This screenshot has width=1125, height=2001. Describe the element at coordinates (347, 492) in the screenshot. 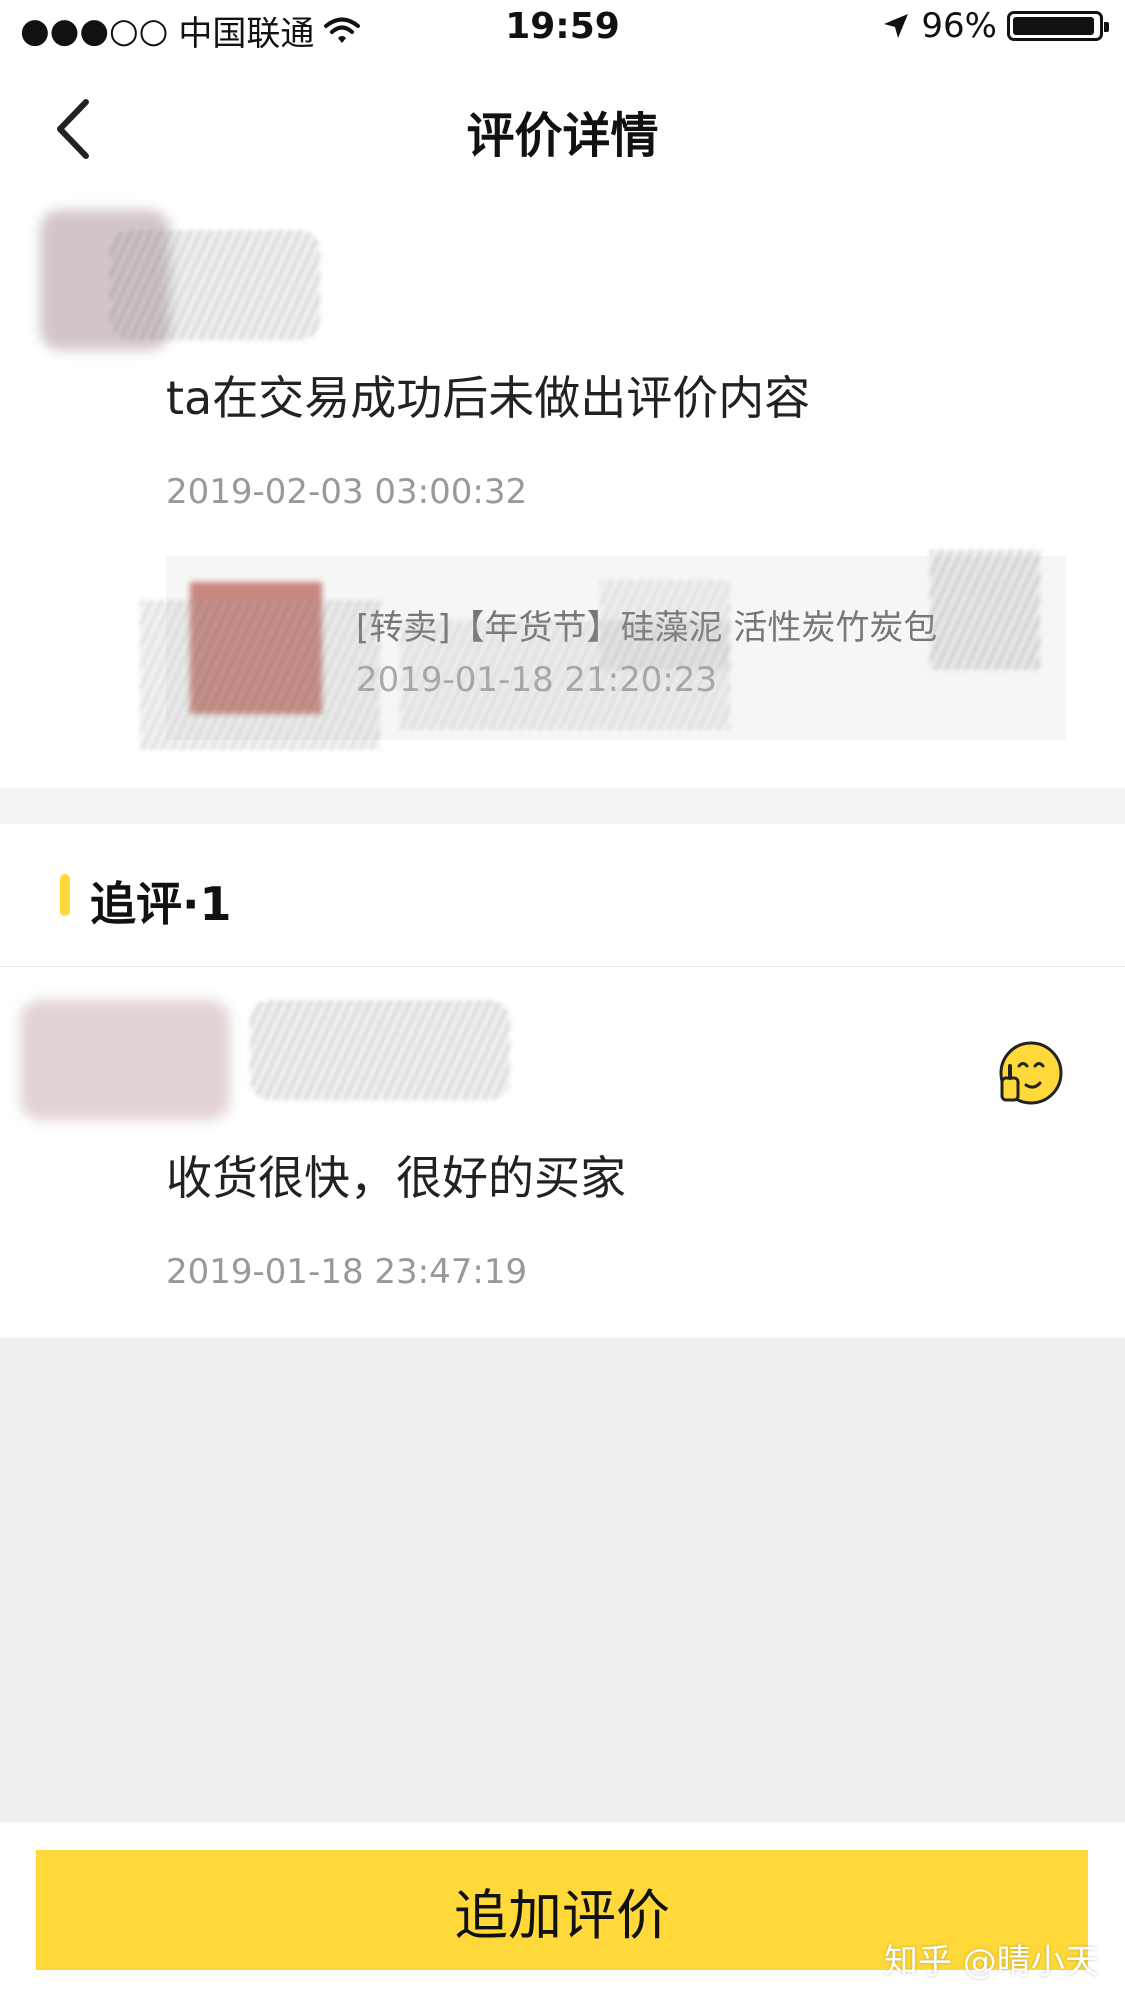

I see `review-time: 2019-02-03 03:00:32` at that location.